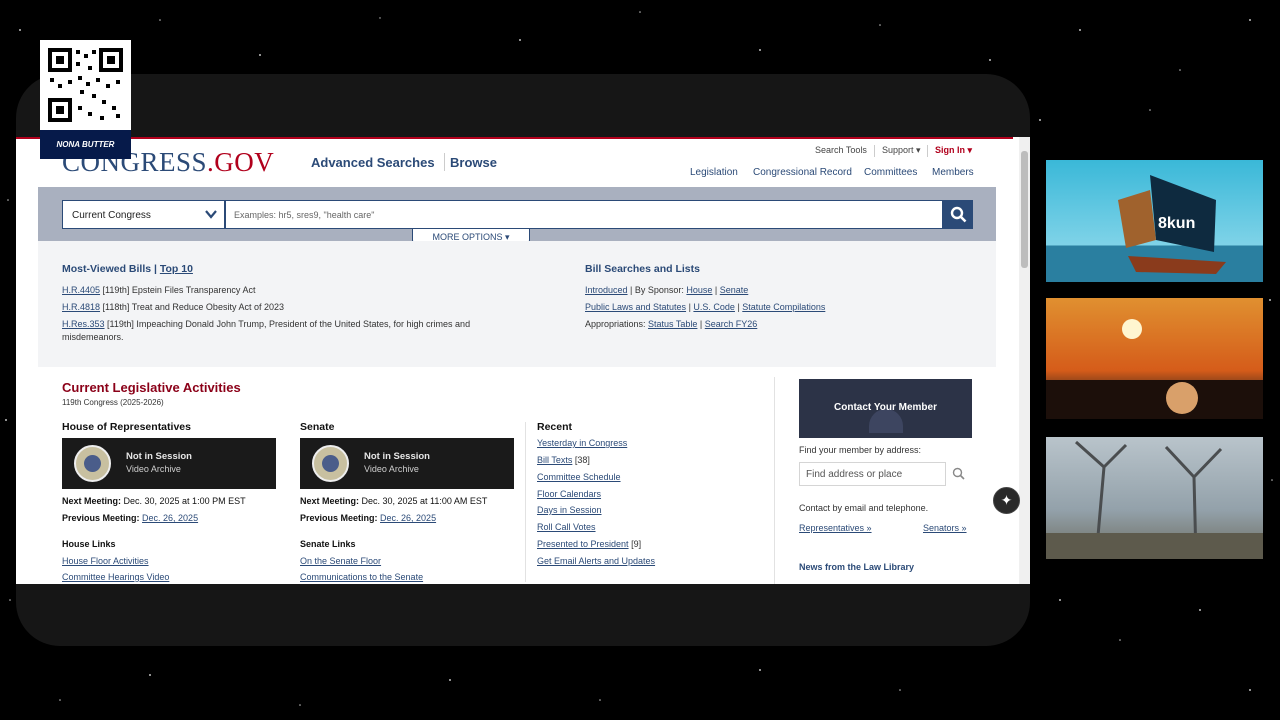 This screenshot has width=1280, height=720. Describe the element at coordinates (85, 144) in the screenshot. I see `qr-badge-label: NONA BUTTER` at that location.